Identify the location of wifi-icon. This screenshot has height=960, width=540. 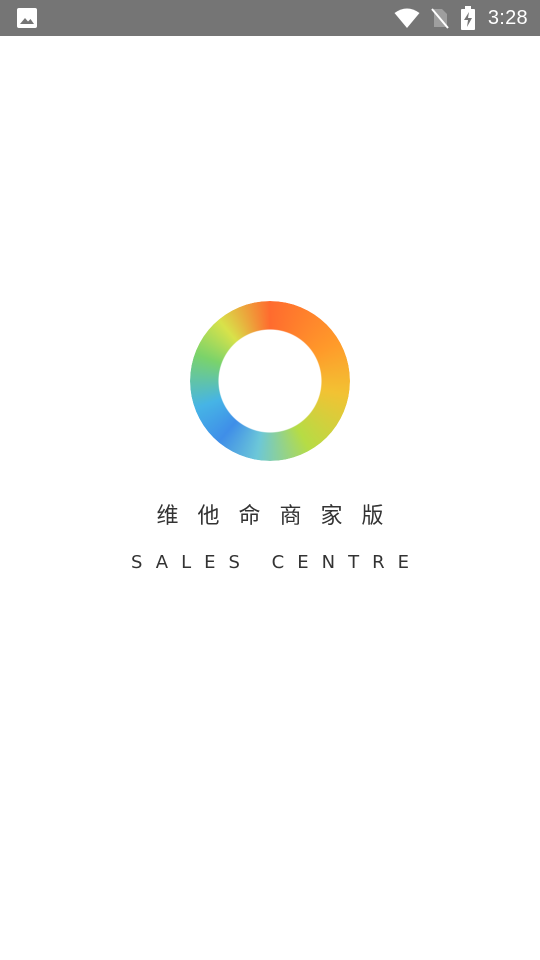
(407, 18).